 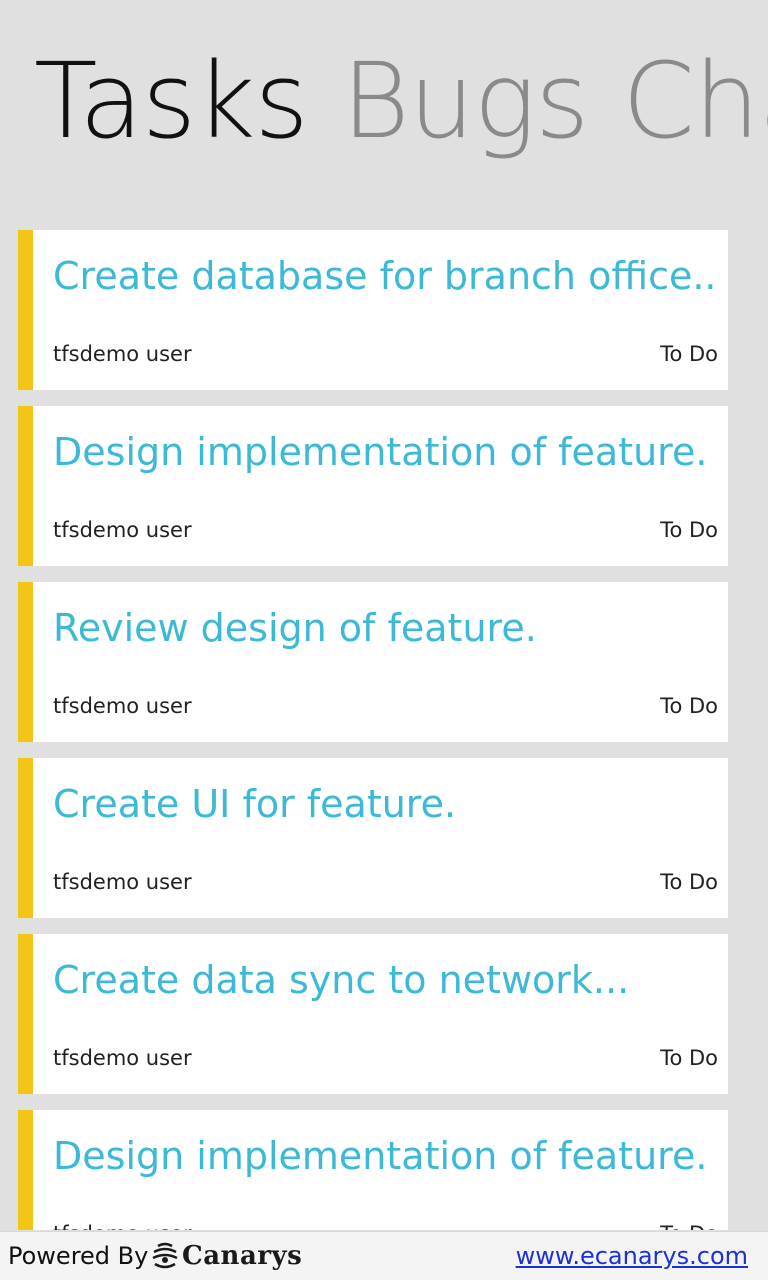 I want to click on footer-bar: Powered By Canarys www.ecanarys.com, so click(x=384, y=1255).